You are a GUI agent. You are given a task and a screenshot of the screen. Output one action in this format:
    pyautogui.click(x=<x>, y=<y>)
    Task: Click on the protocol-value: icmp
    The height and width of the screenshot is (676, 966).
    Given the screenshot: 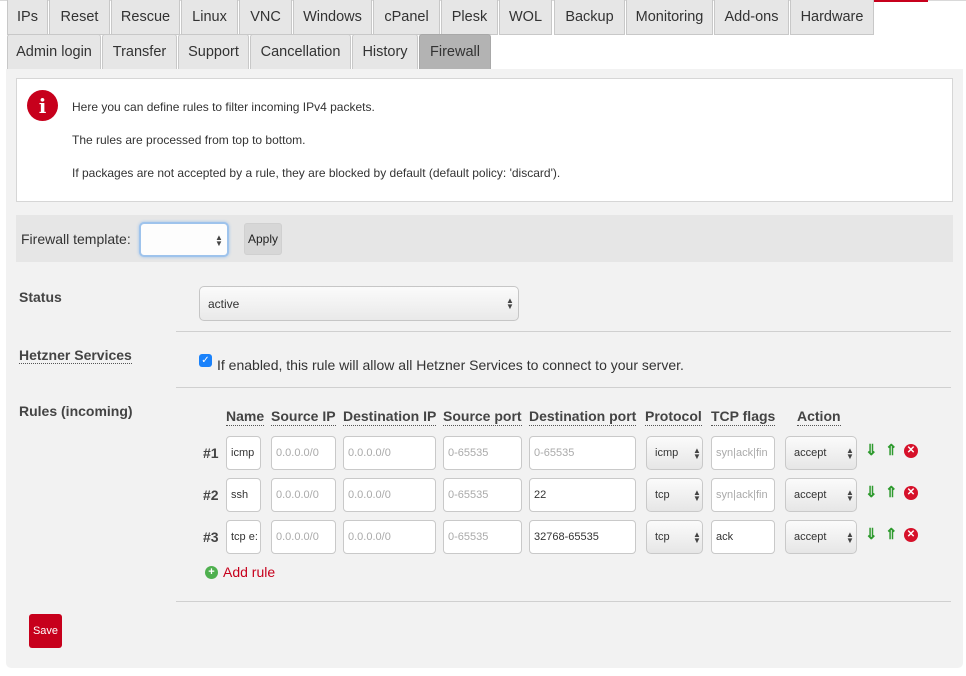 What is the action you would take?
    pyautogui.click(x=667, y=453)
    